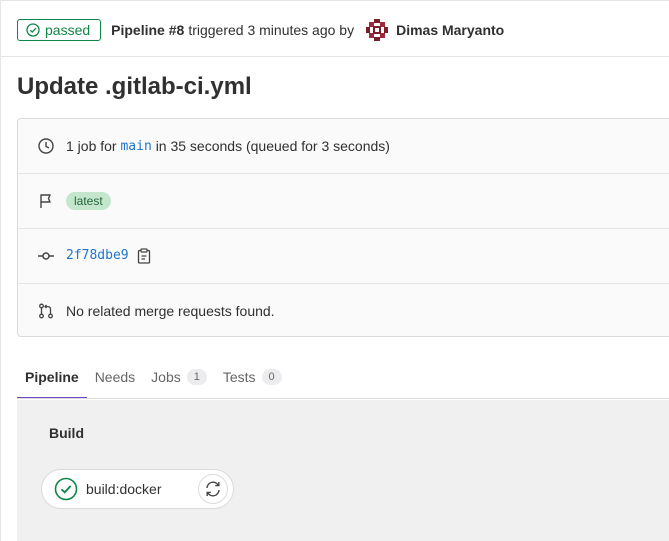  I want to click on stage-title: Build, so click(66, 433).